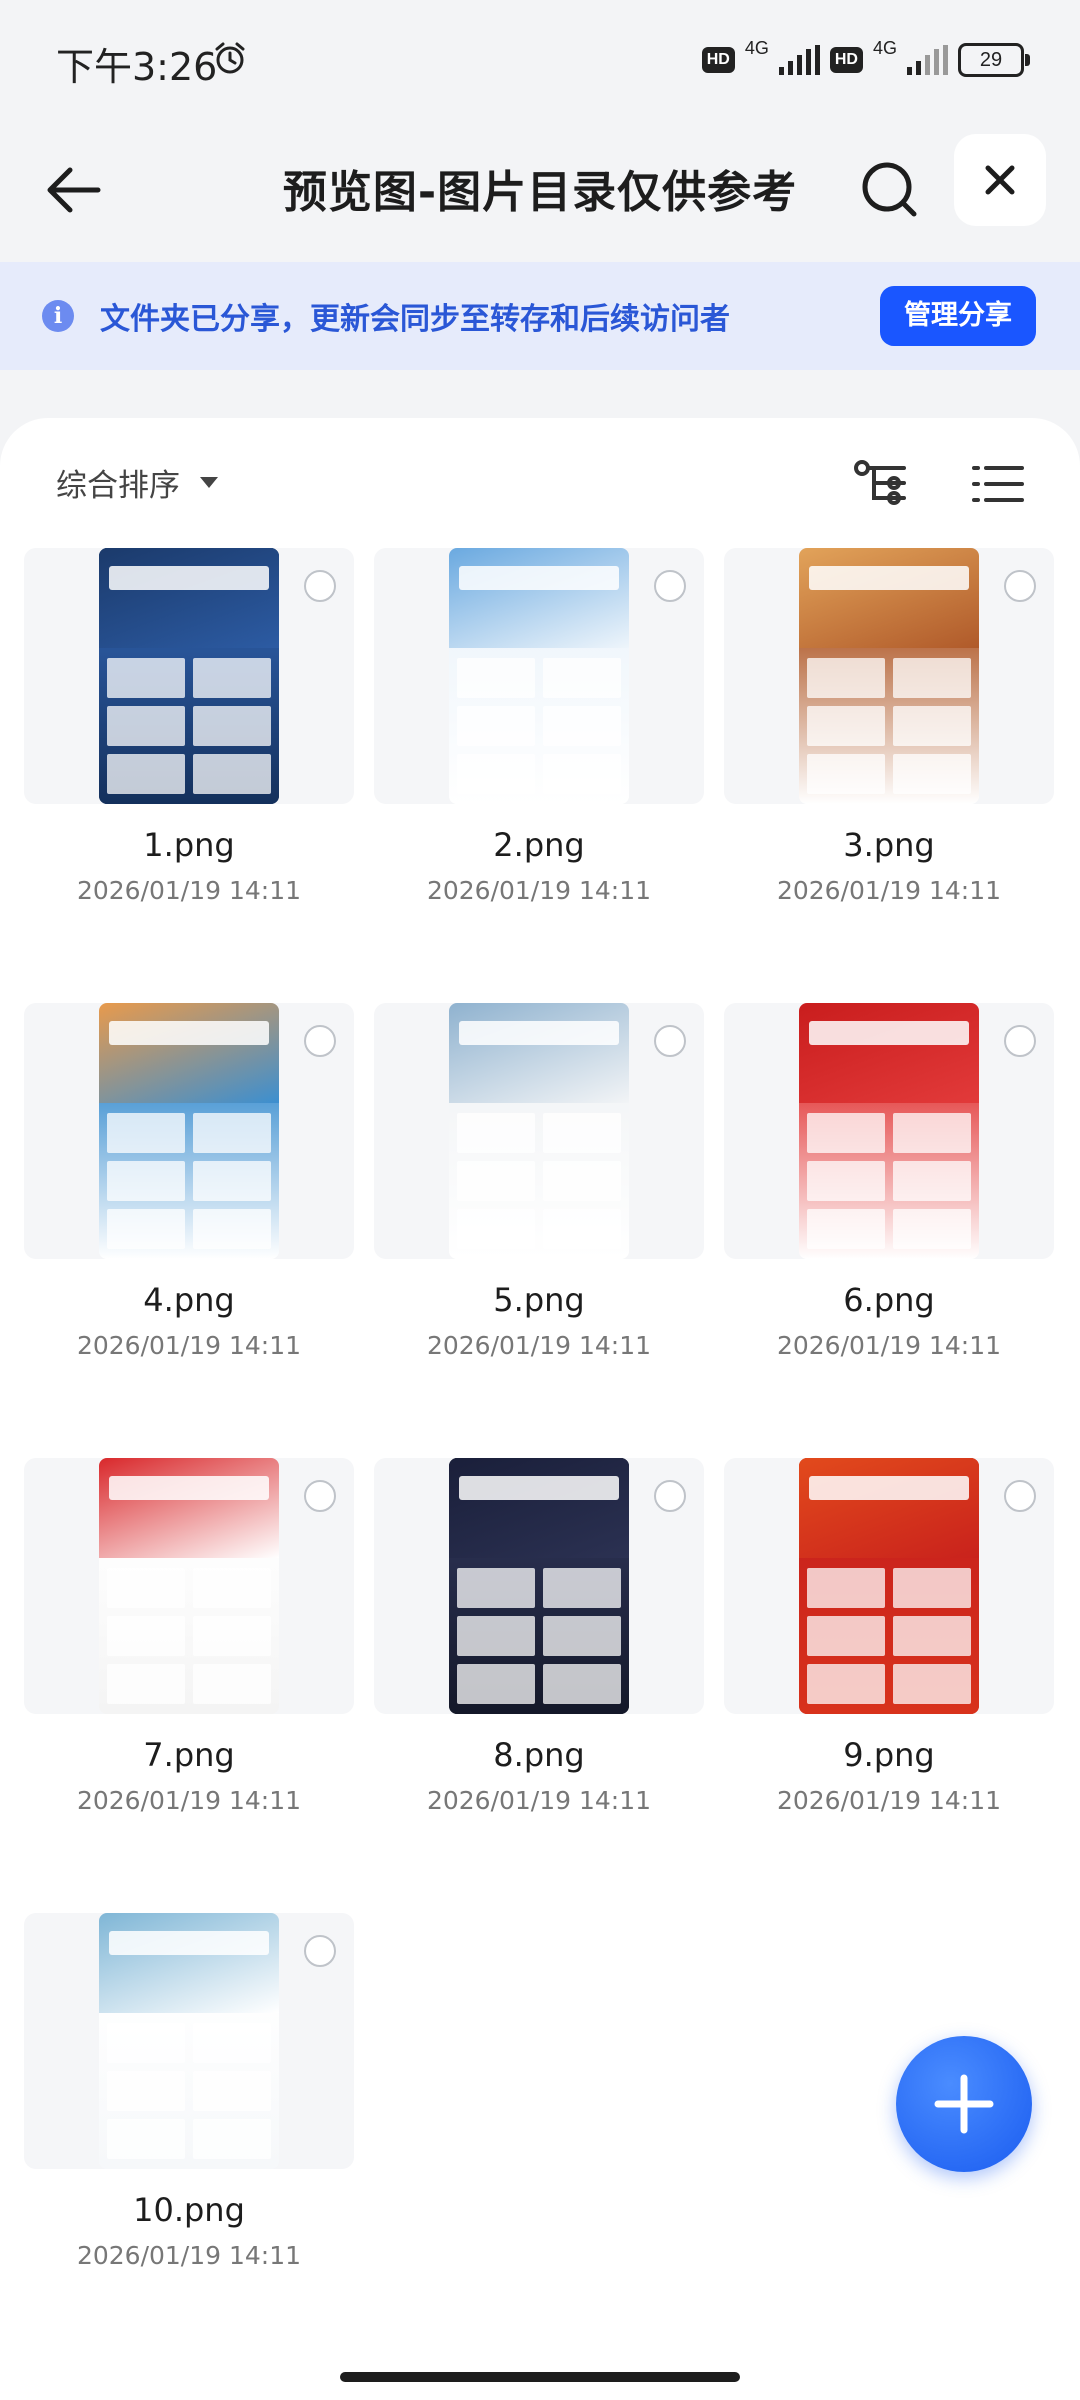 This screenshot has height=2400, width=1080. I want to click on file-name: 4.png, so click(189, 1300).